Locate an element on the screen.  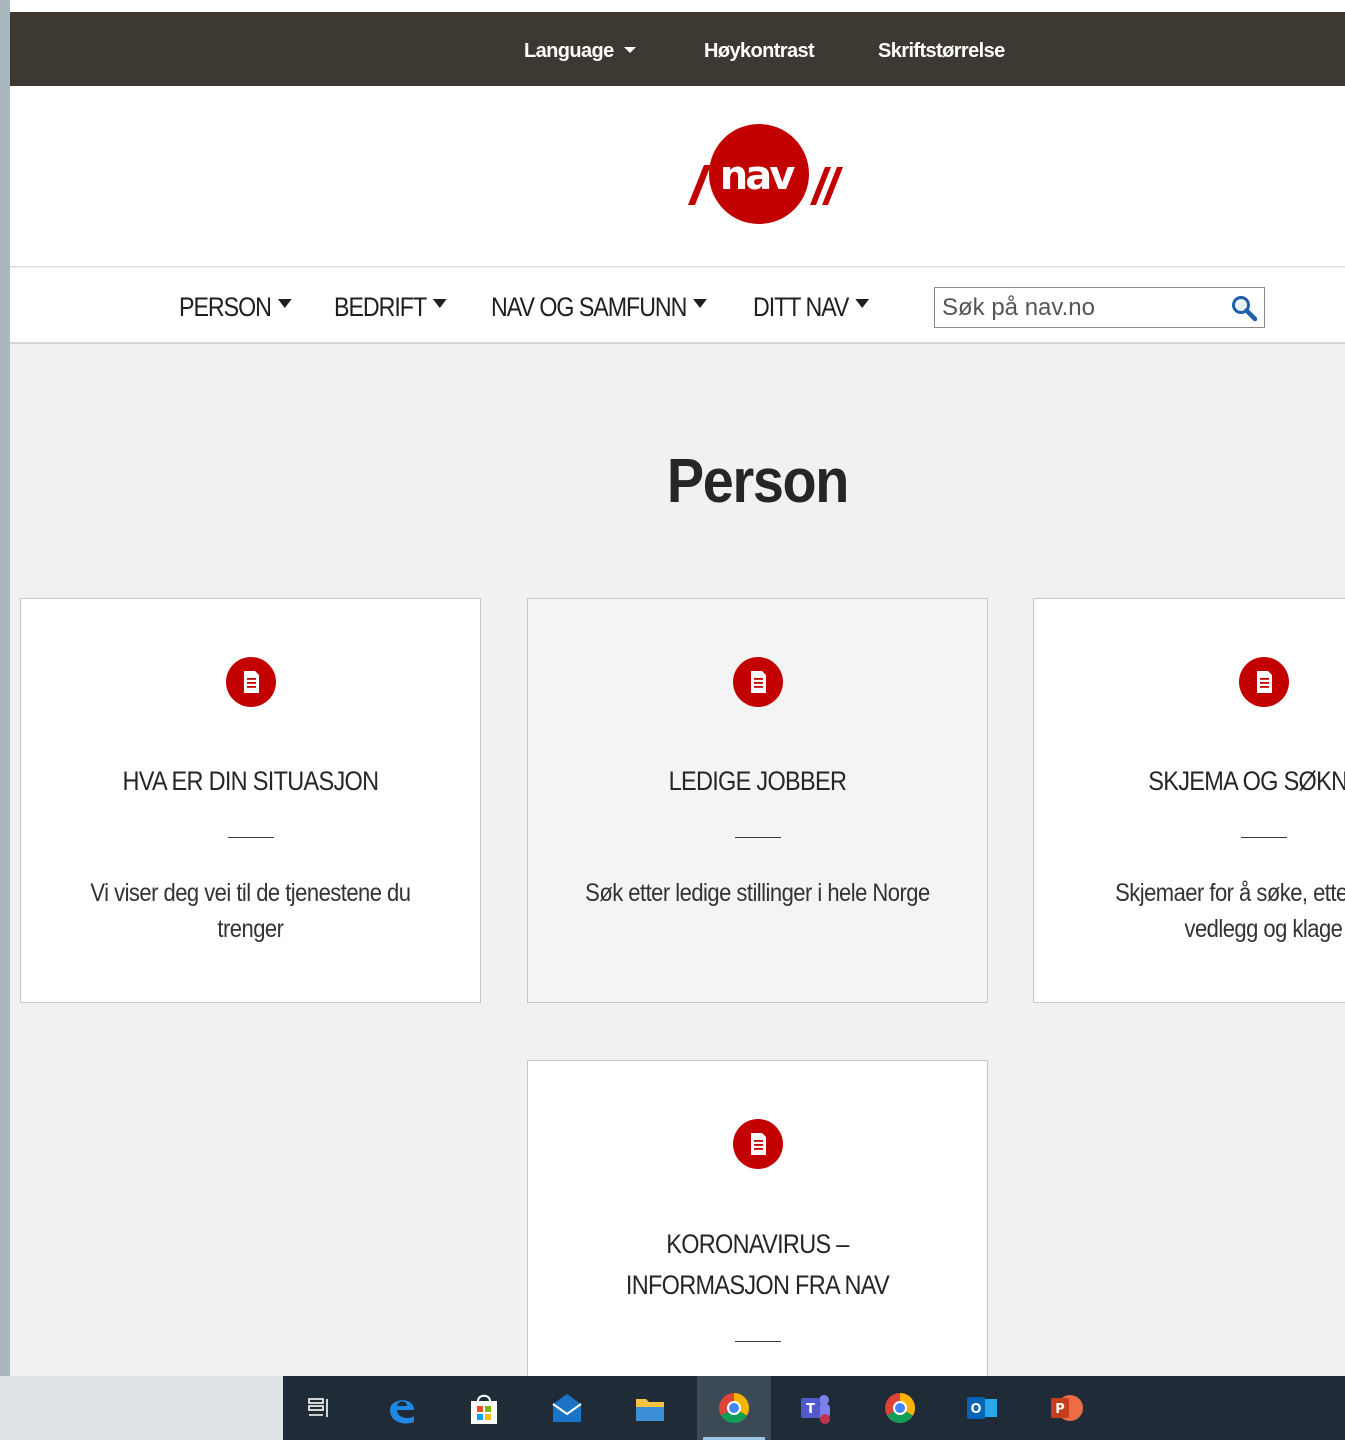
teams-button: T is located at coordinates (816, 1408).